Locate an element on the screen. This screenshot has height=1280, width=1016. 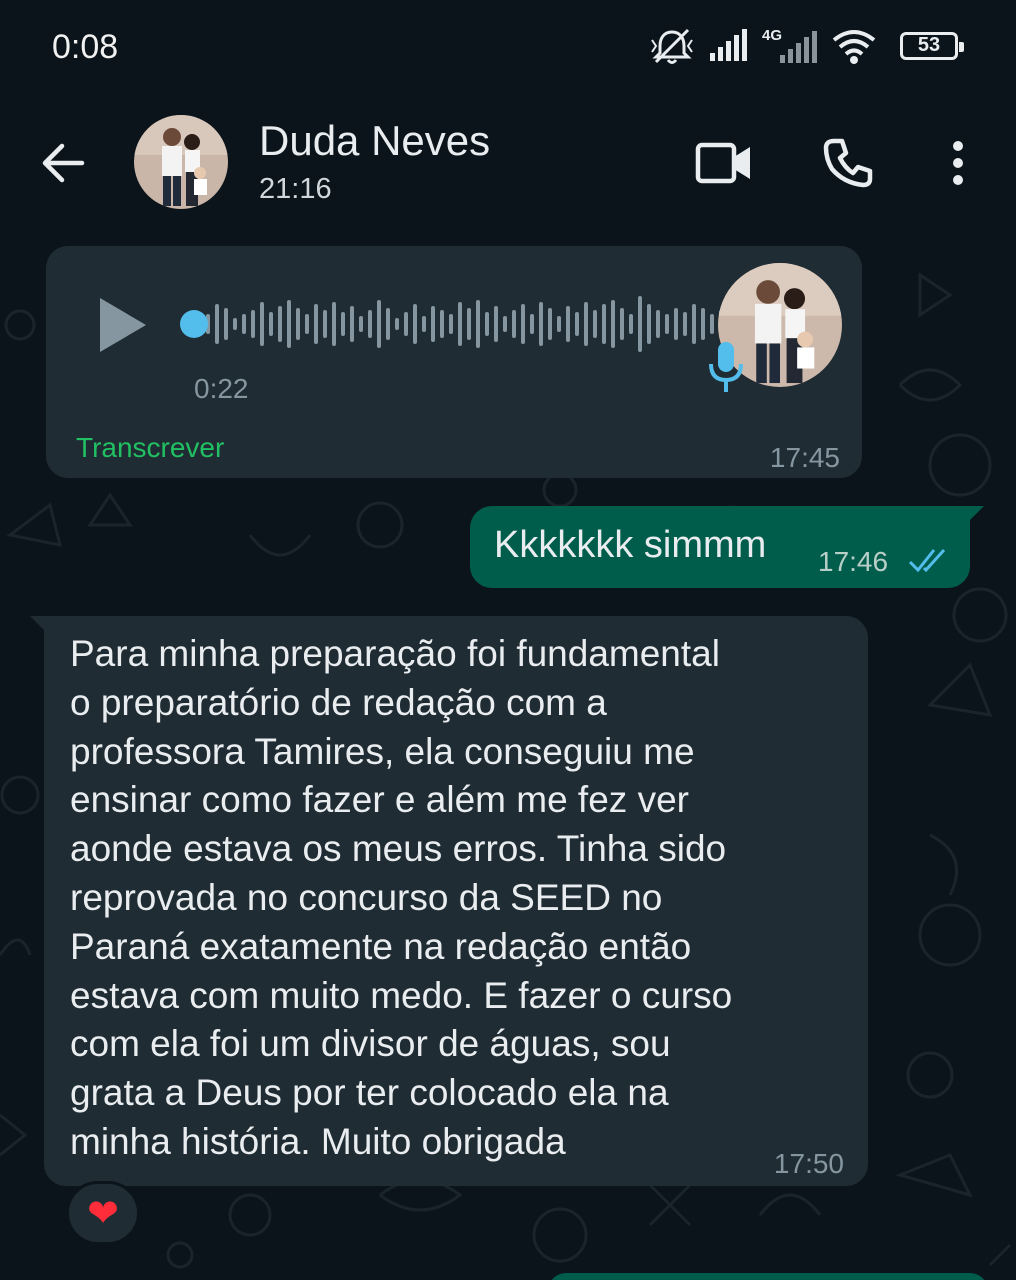
back-arrow-icon is located at coordinates (64, 163).